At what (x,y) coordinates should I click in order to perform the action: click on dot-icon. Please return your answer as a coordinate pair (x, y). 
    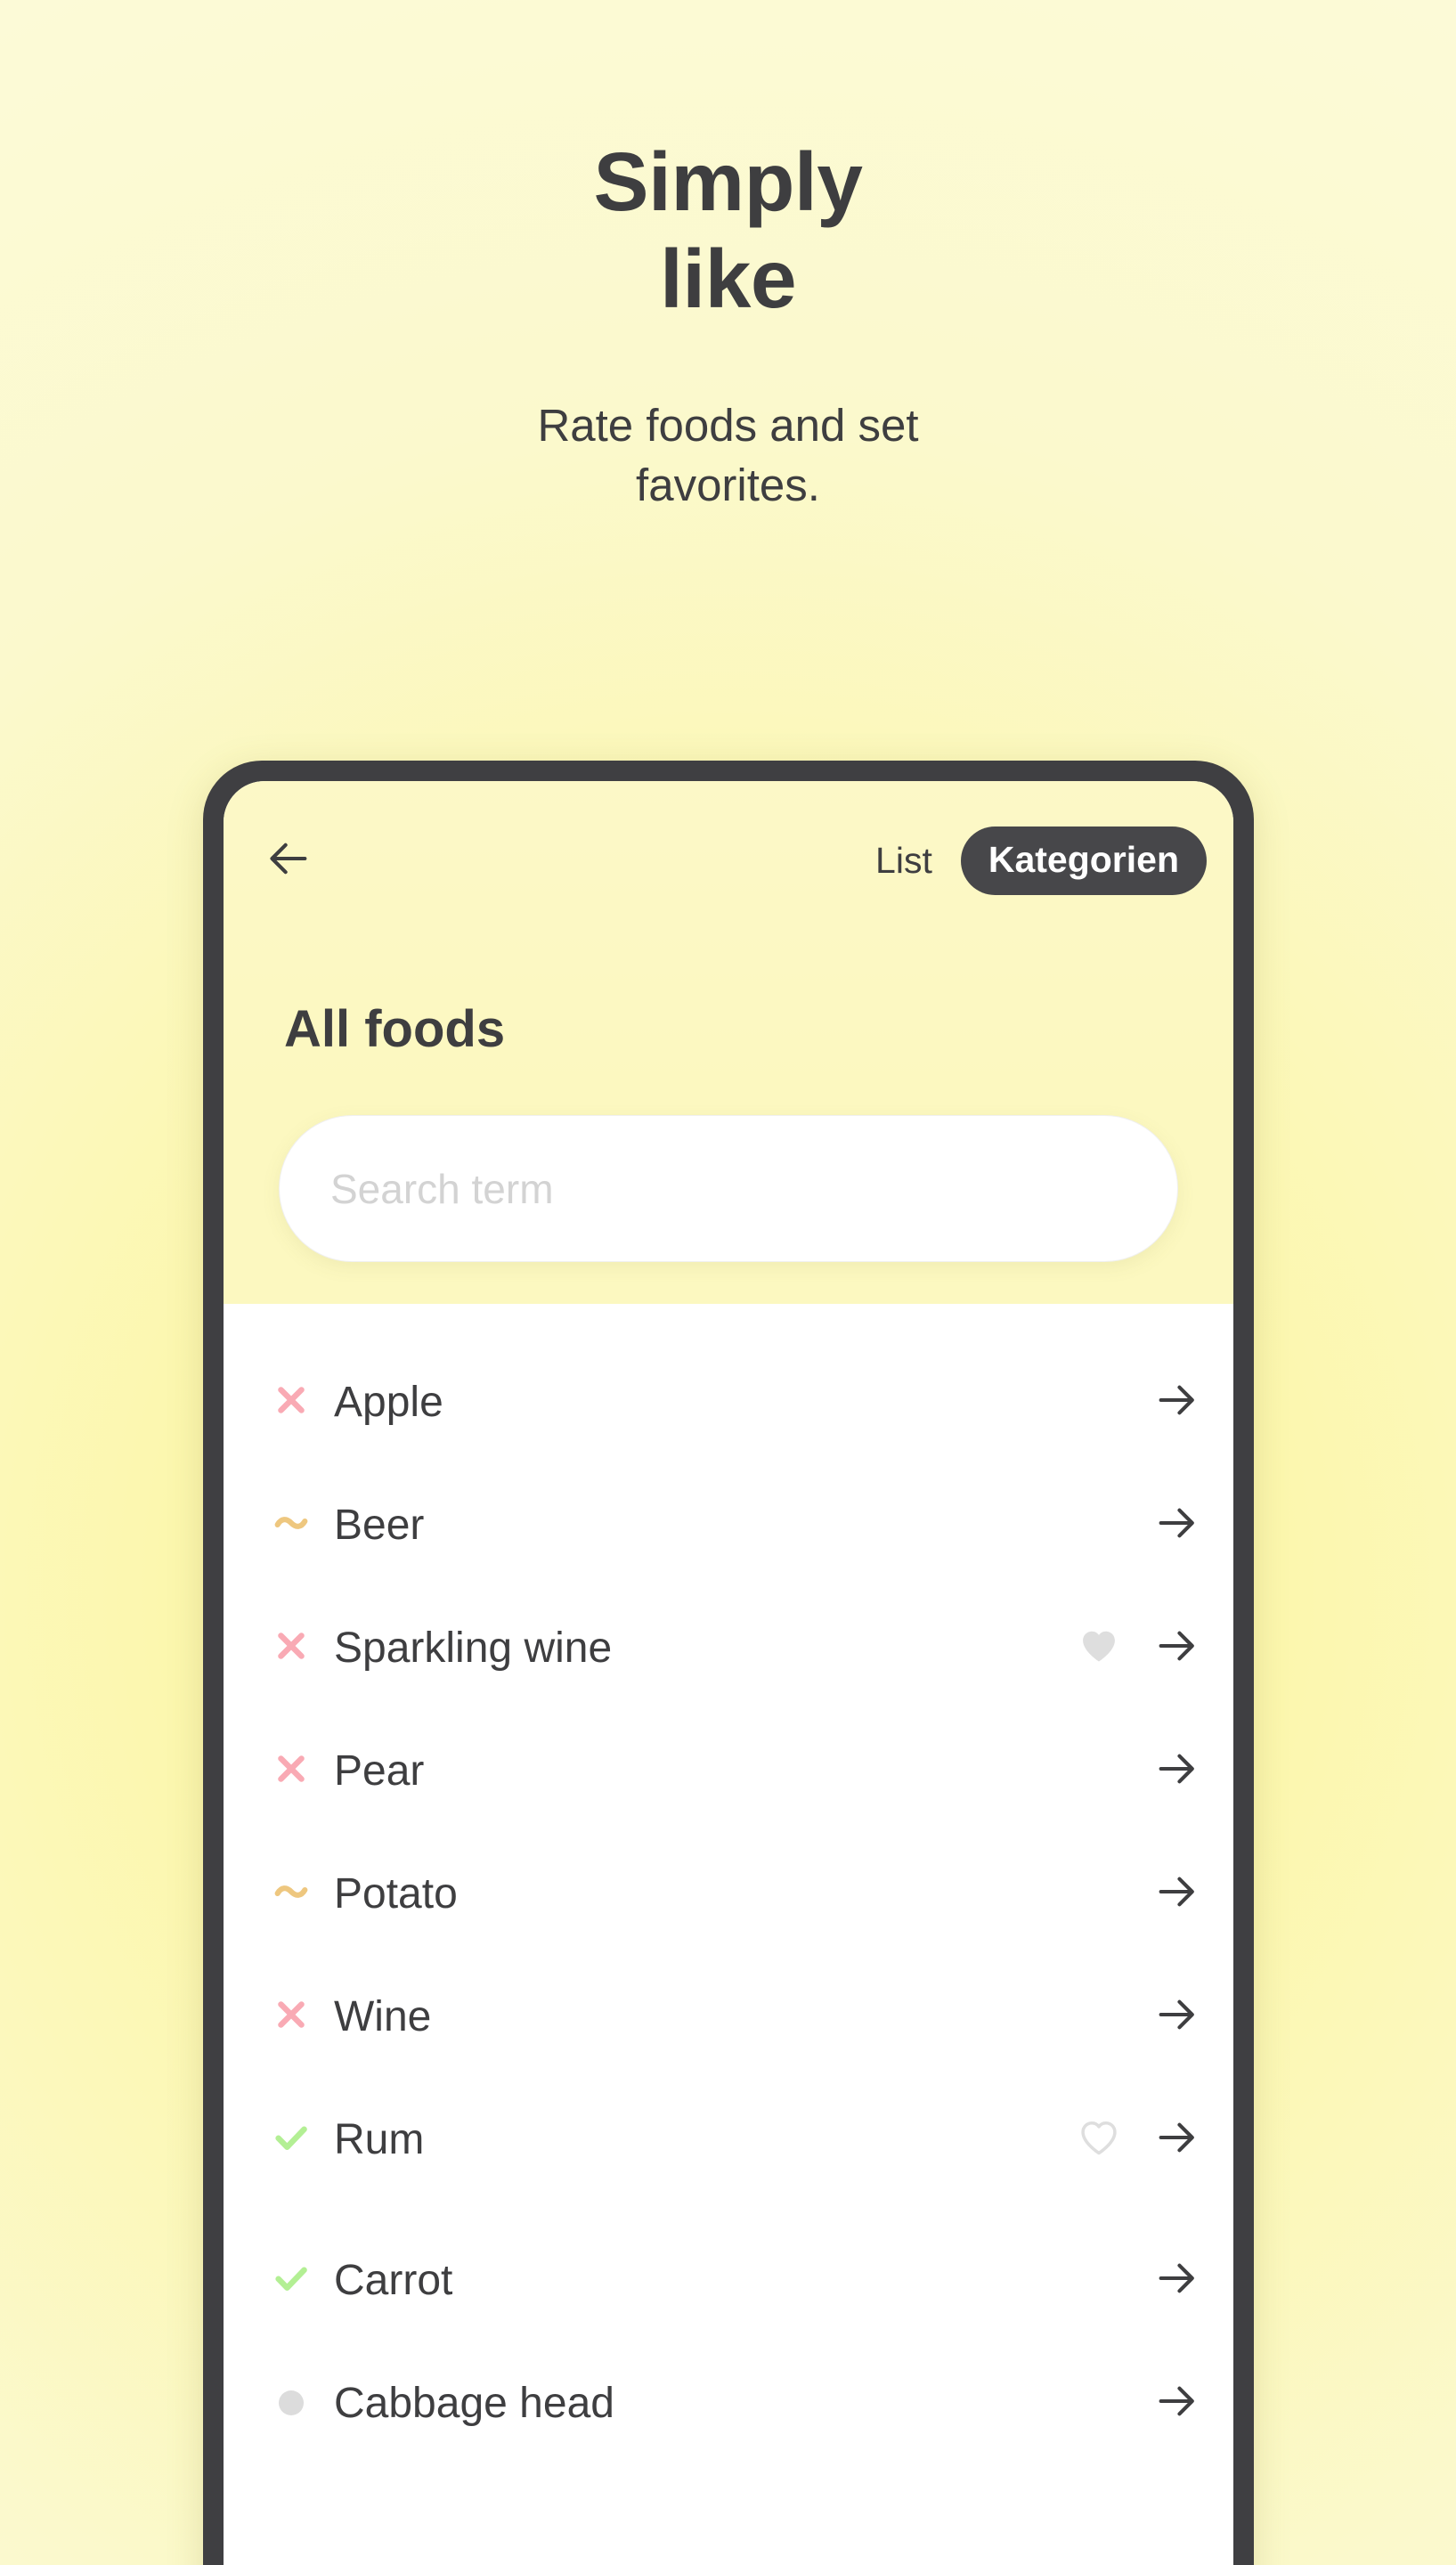
    Looking at the image, I should click on (291, 2402).